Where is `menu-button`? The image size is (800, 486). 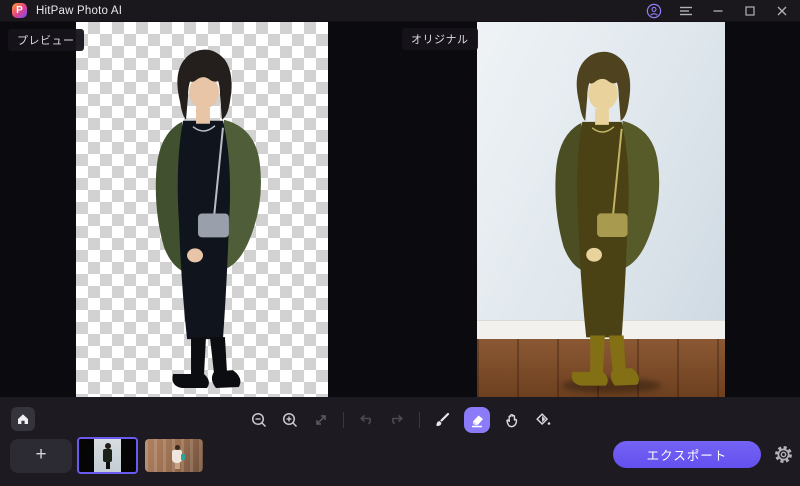 menu-button is located at coordinates (686, 11).